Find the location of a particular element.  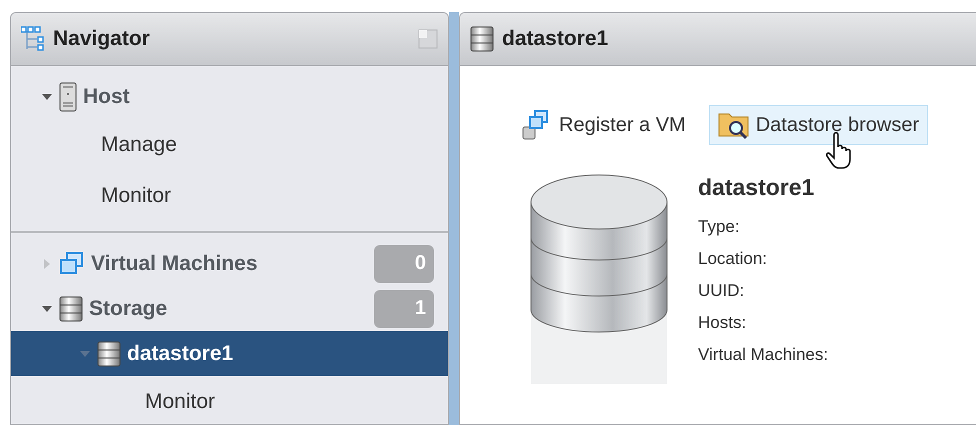

tree-icon is located at coordinates (33, 39).